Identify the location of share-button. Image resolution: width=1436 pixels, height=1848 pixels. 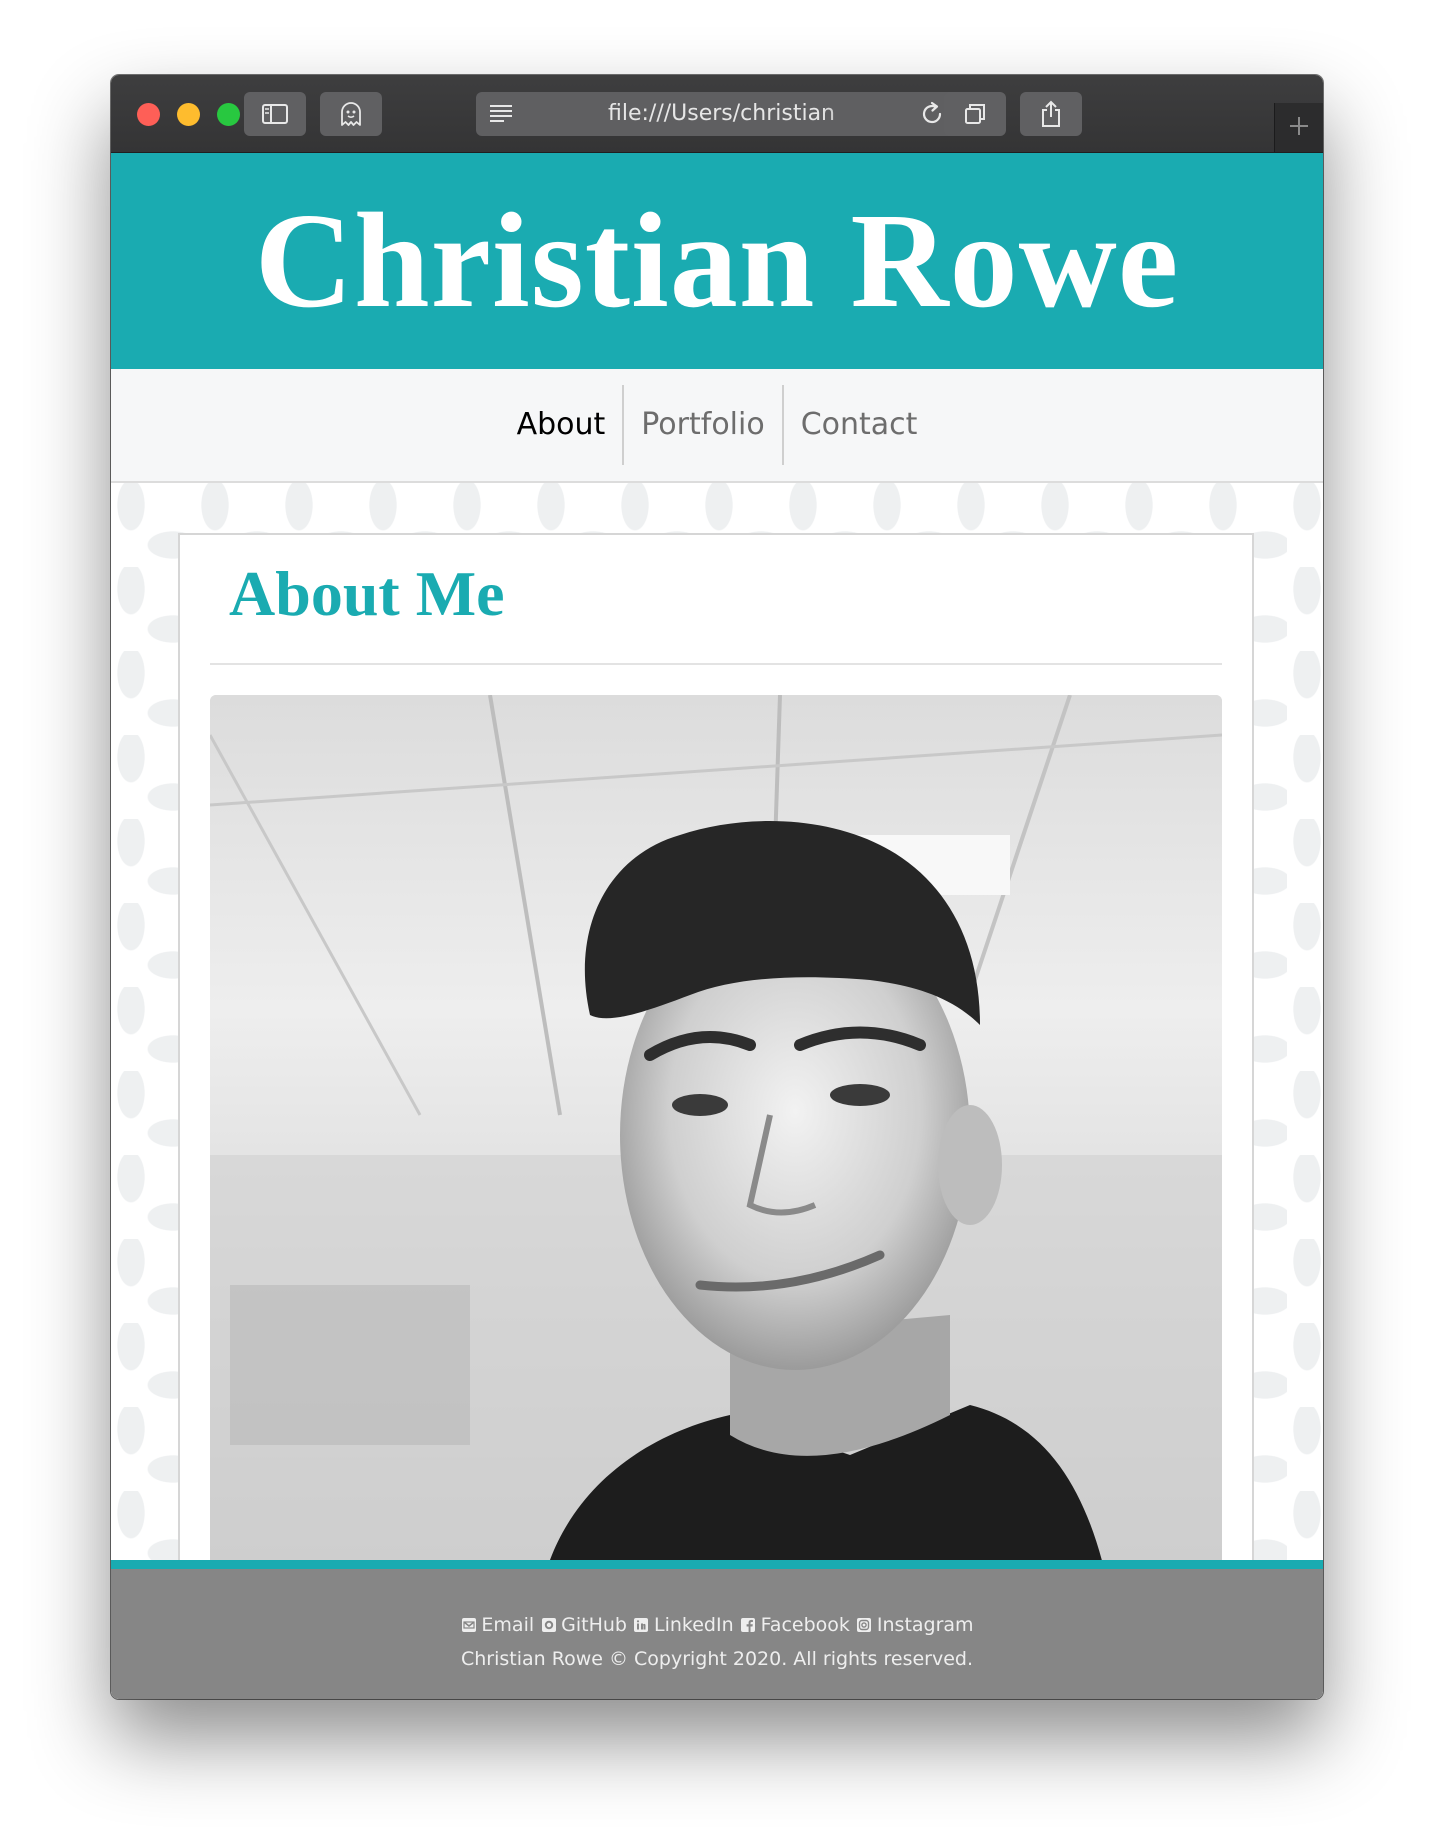
(1051, 114).